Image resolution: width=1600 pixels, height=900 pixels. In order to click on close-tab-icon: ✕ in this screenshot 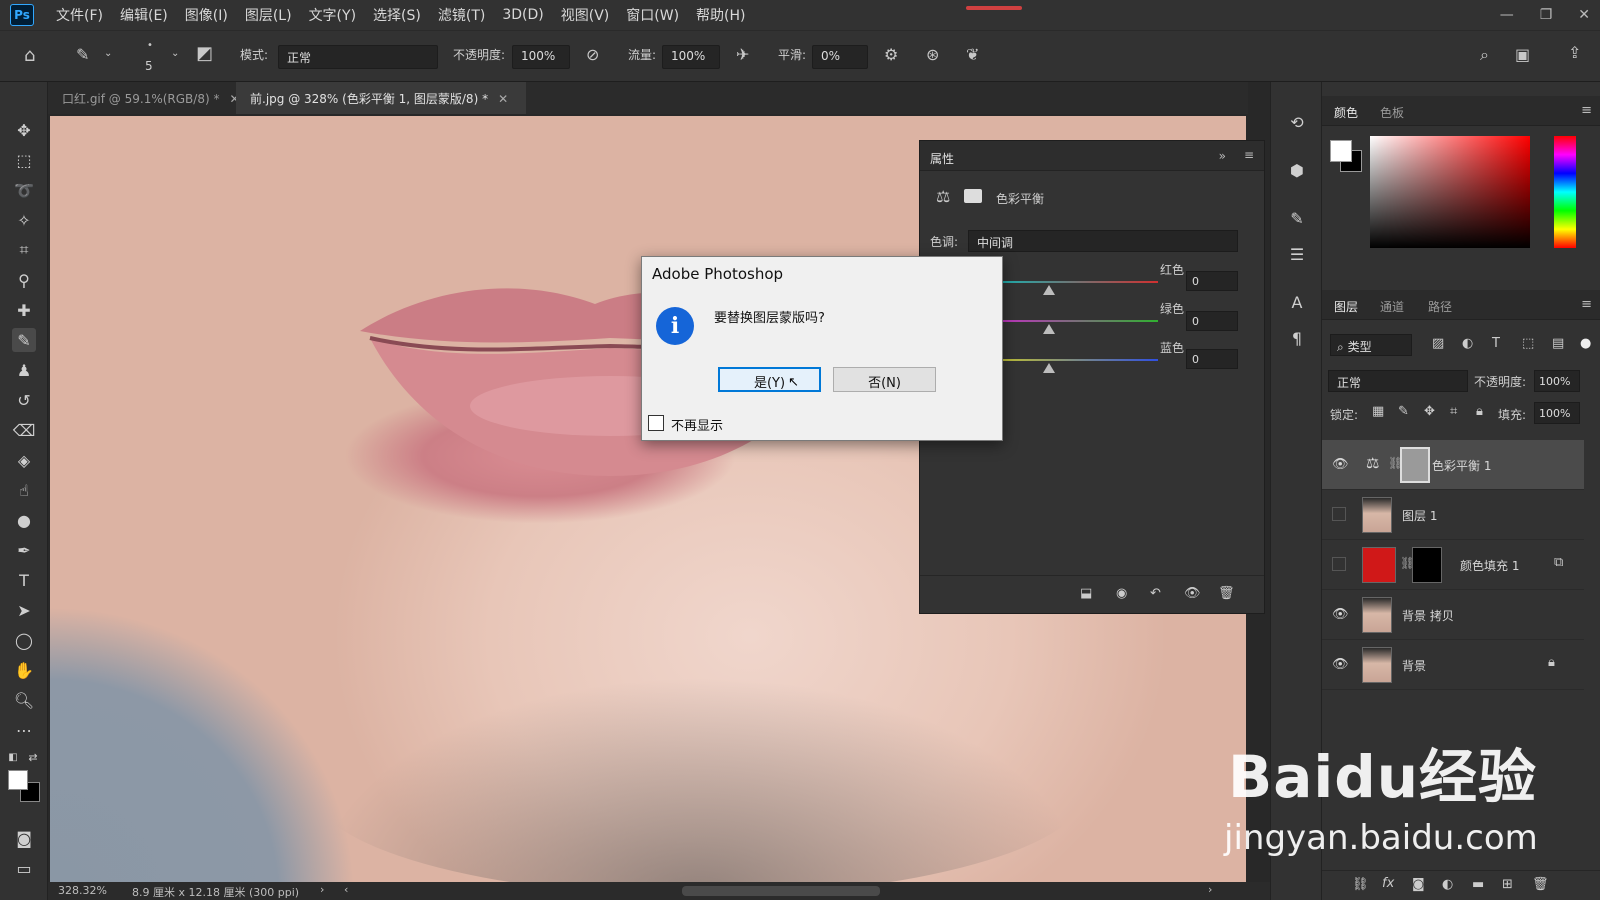, I will do `click(503, 99)`.